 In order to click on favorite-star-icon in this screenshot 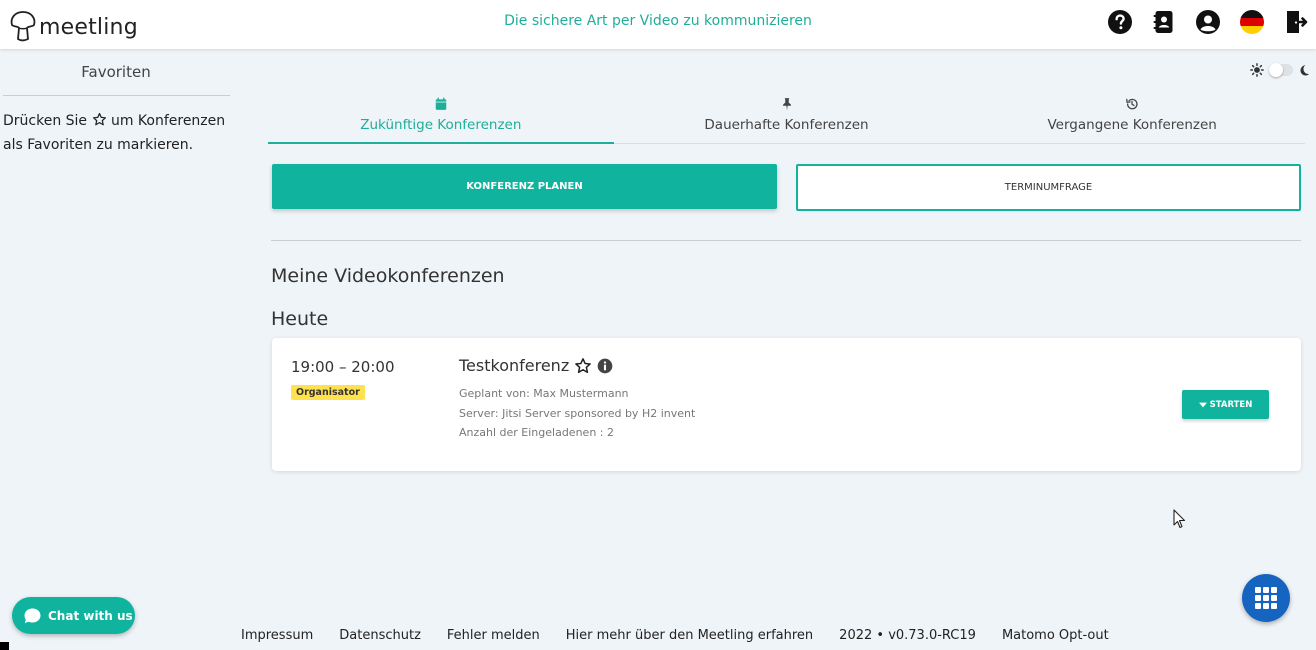, I will do `click(583, 366)`.